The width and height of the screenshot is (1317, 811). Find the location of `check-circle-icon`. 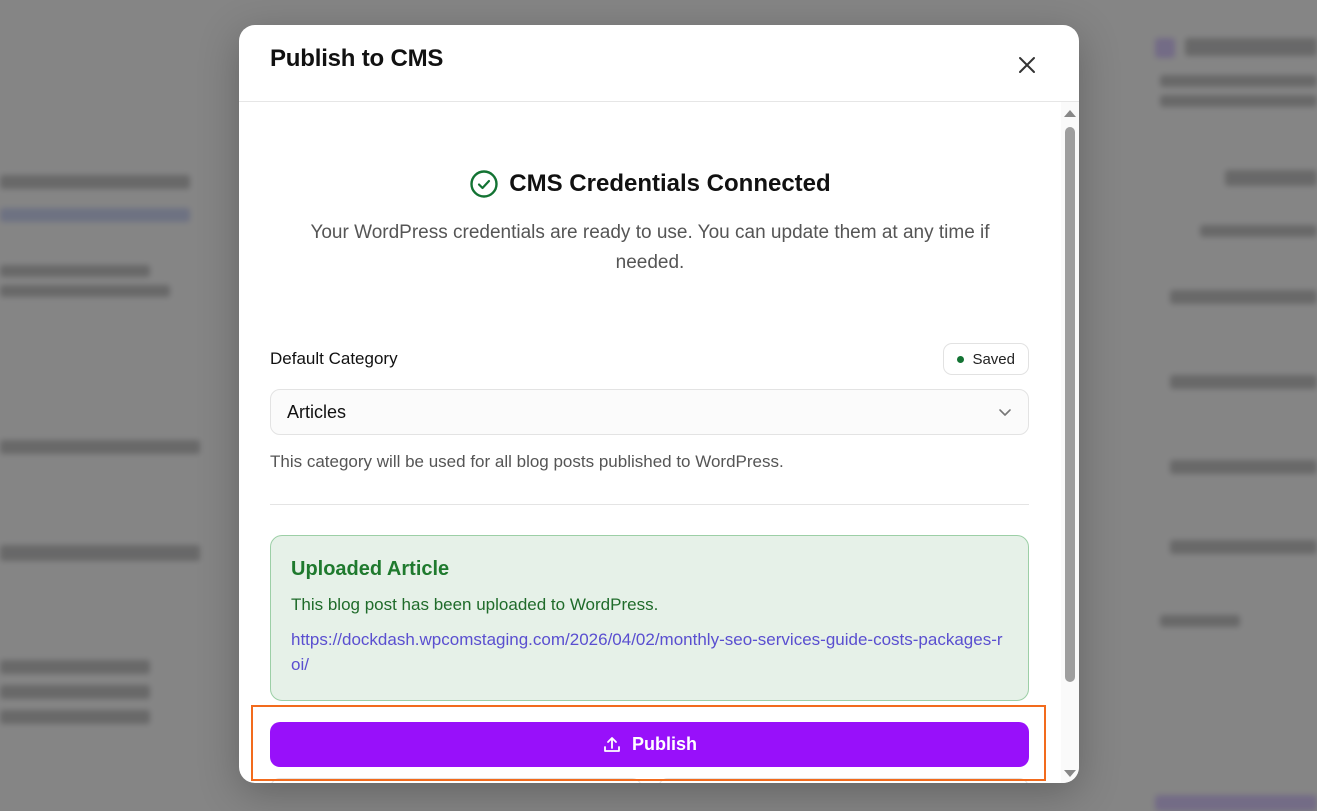

check-circle-icon is located at coordinates (484, 184).